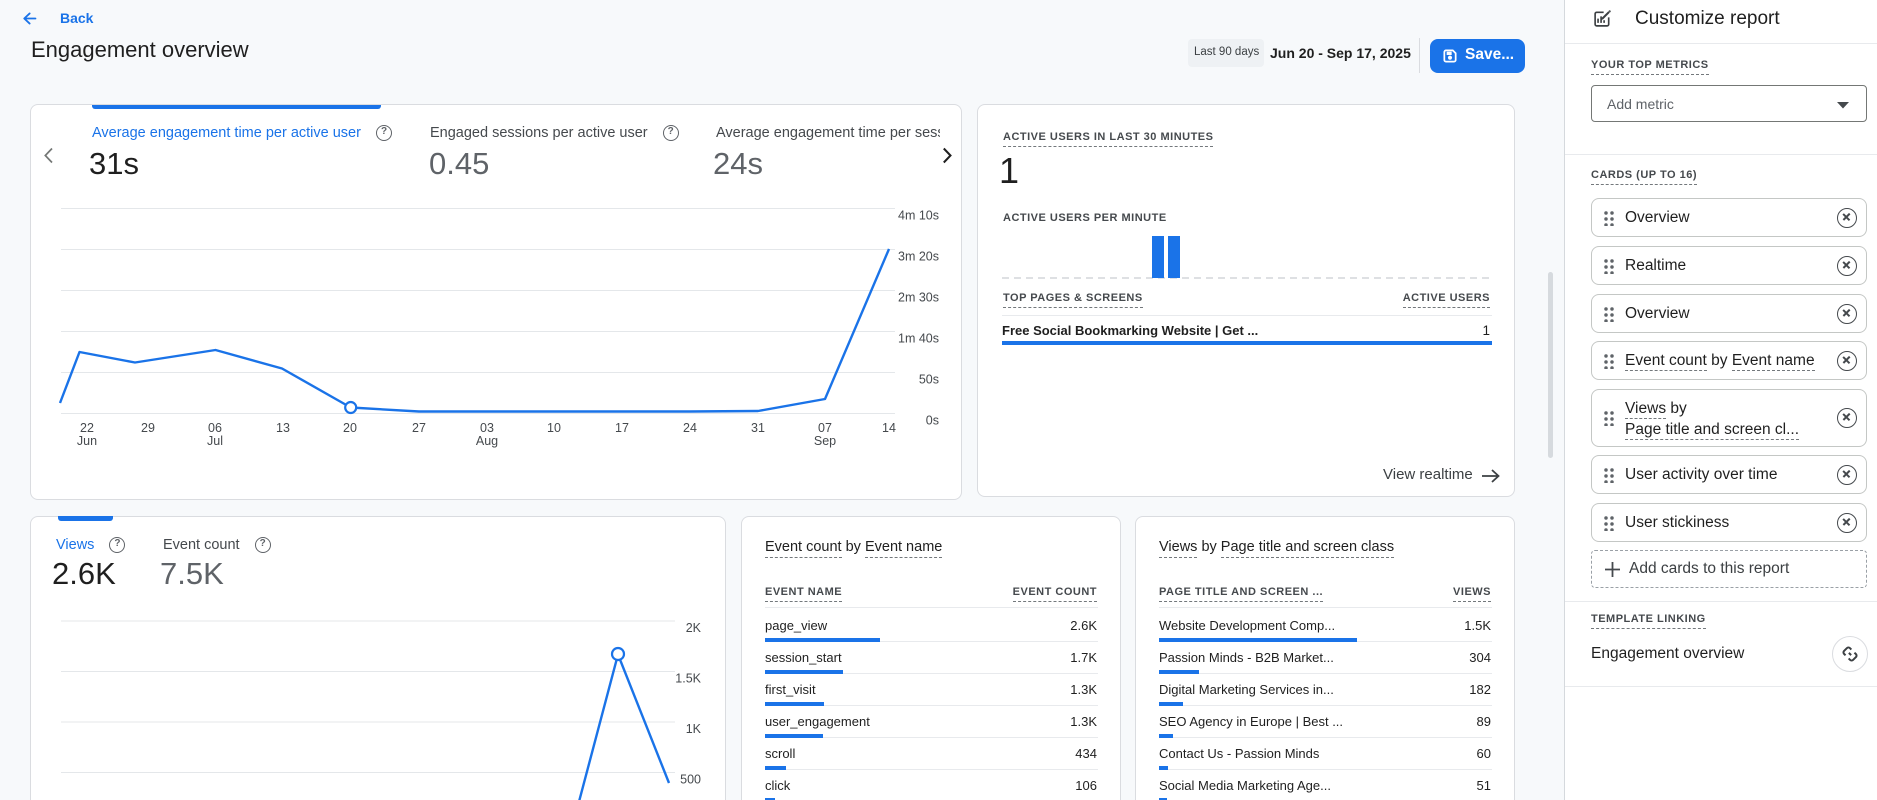  I want to click on svg-text: 2m 30s, so click(918, 298).